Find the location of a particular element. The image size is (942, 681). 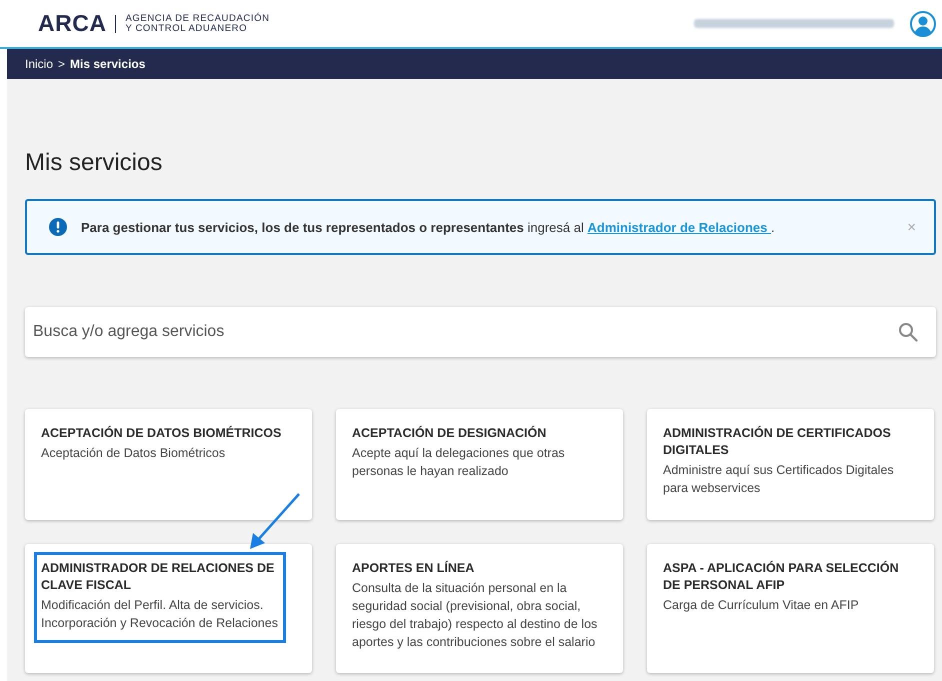

service-description: Carga de Currículum Vitae en AFIP is located at coordinates (761, 605).